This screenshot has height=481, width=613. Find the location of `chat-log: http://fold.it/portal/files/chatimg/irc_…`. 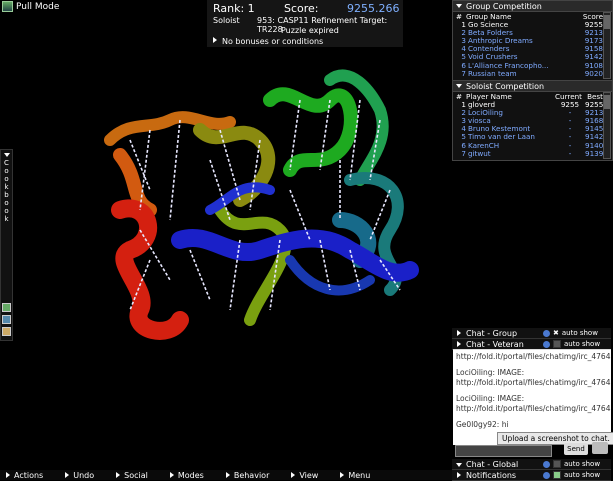

chat-log: http://fold.it/portal/files/chatimg/irc_… is located at coordinates (532, 397).